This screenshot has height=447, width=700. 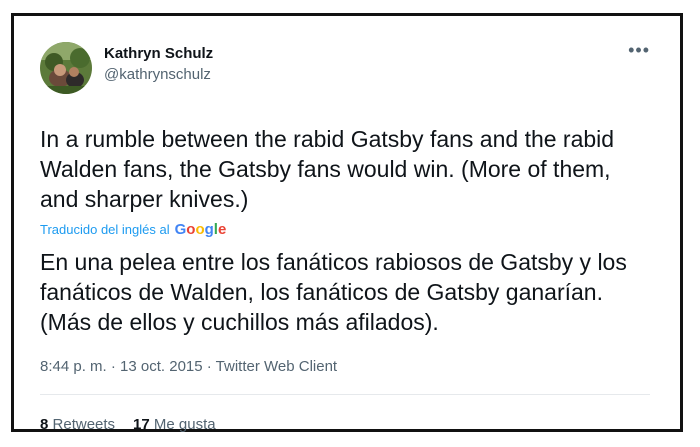 I want to click on retweets-stat: 8 Retweets, so click(x=77, y=424).